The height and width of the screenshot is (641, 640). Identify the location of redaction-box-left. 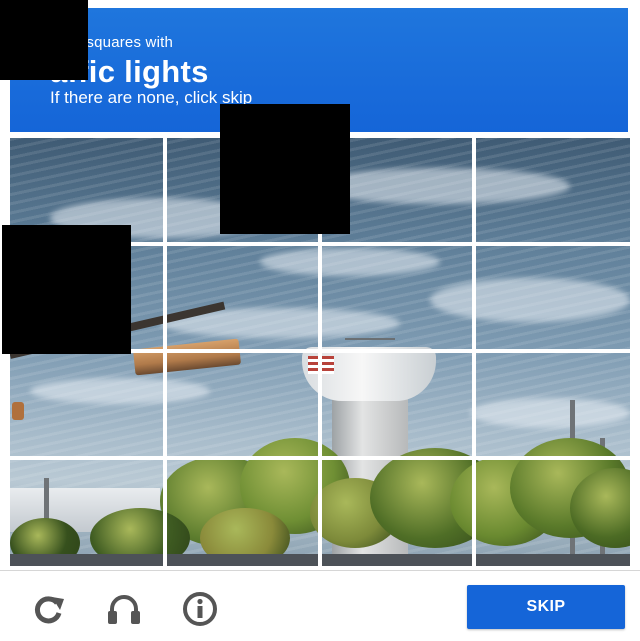
(66, 289).